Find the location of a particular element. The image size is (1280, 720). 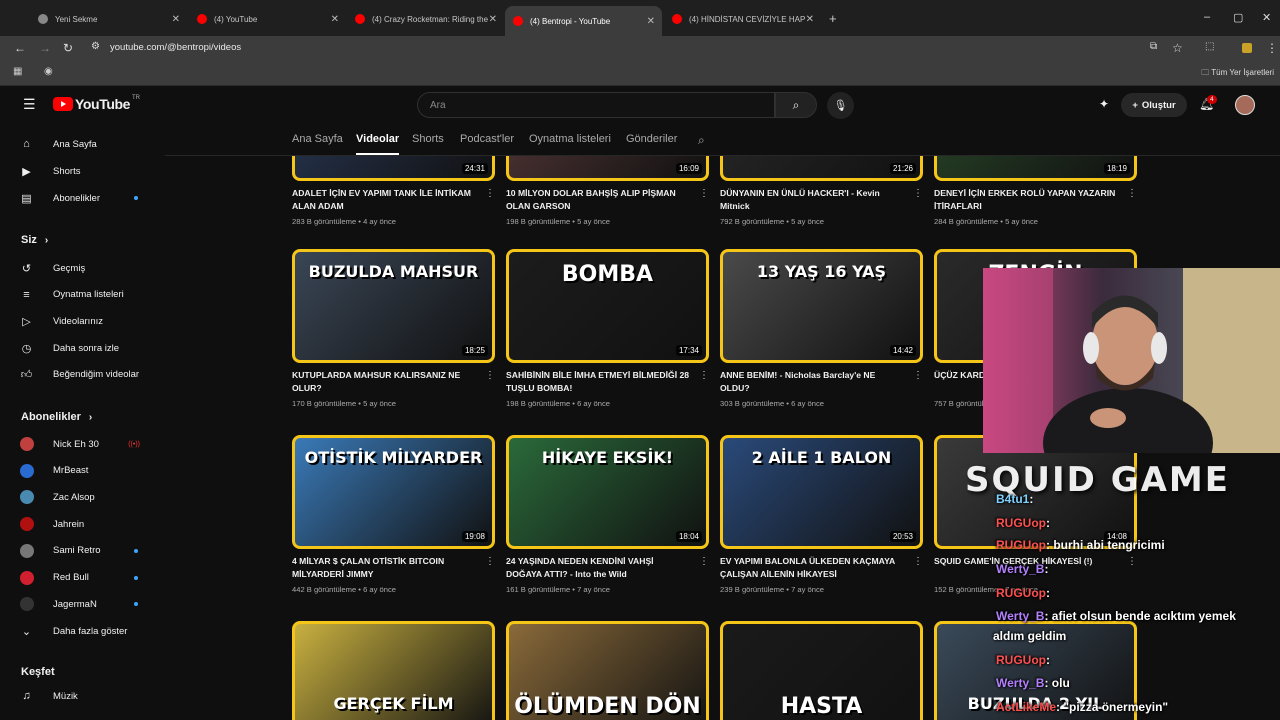

browser-tab: (4) Bentropi - YouTube ✕ is located at coordinates (583, 21).